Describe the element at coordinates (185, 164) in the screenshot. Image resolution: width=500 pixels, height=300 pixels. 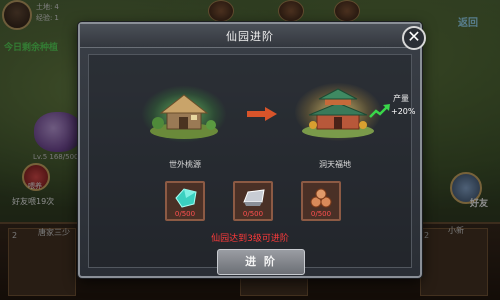
I see `current-garden-name: 世外桃源` at that location.